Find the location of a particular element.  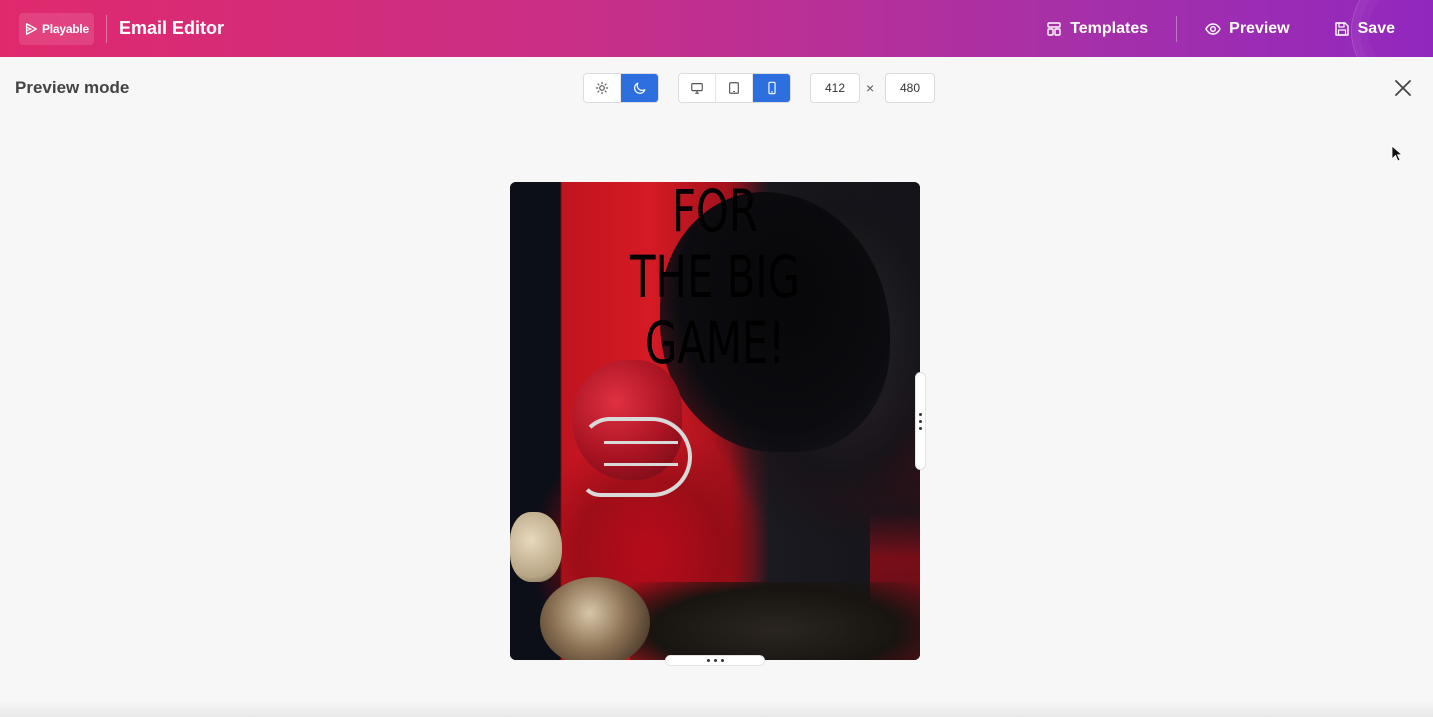

email-headline: FOR THE BIG GAME! is located at coordinates (714, 279).